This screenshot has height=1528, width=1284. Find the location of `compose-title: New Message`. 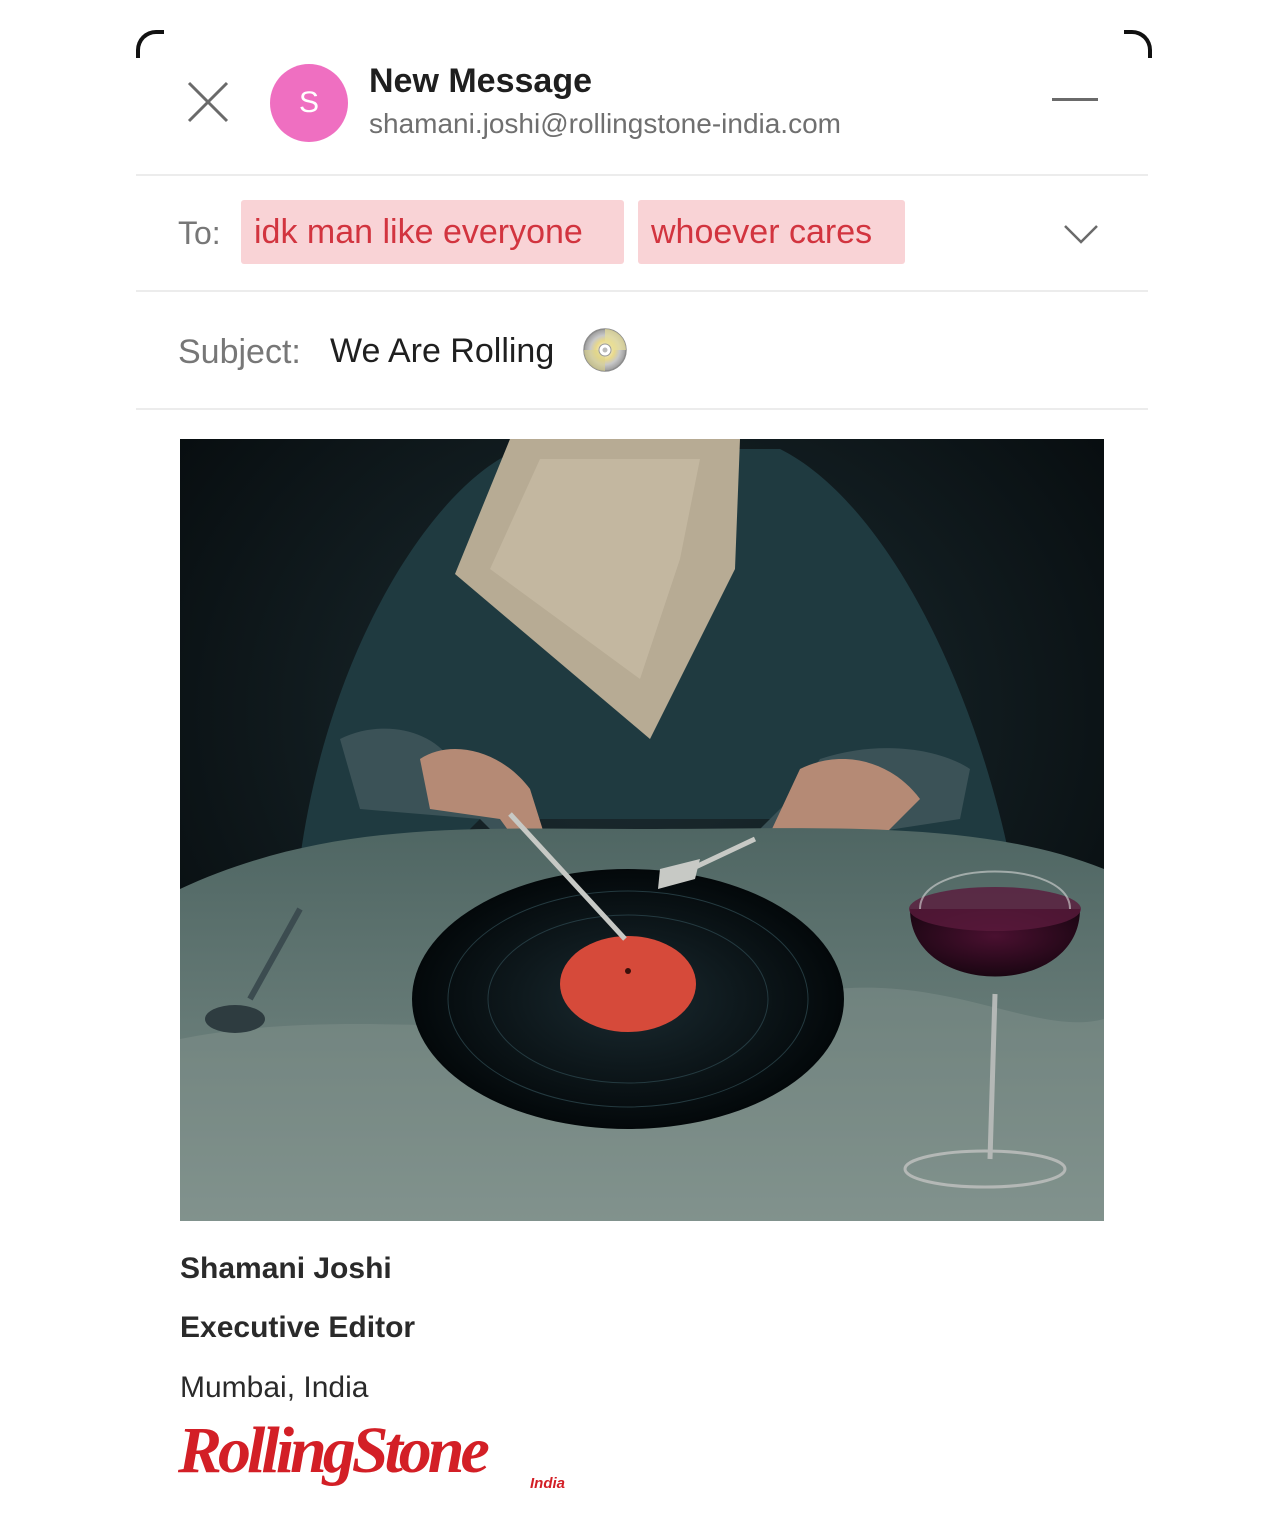

compose-title: New Message is located at coordinates (480, 81).